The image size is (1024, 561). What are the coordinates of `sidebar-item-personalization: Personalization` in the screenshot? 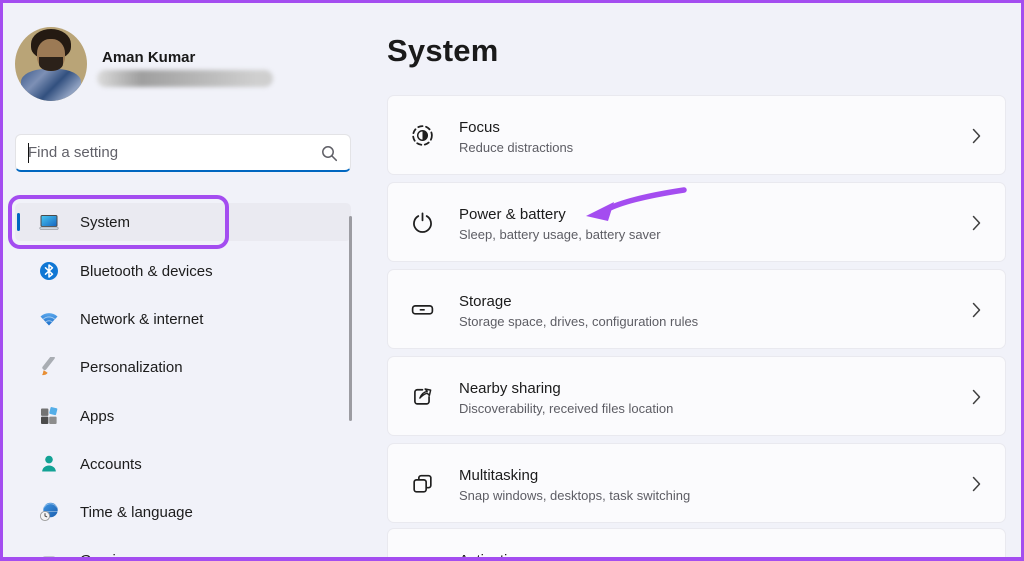 It's located at (183, 367).